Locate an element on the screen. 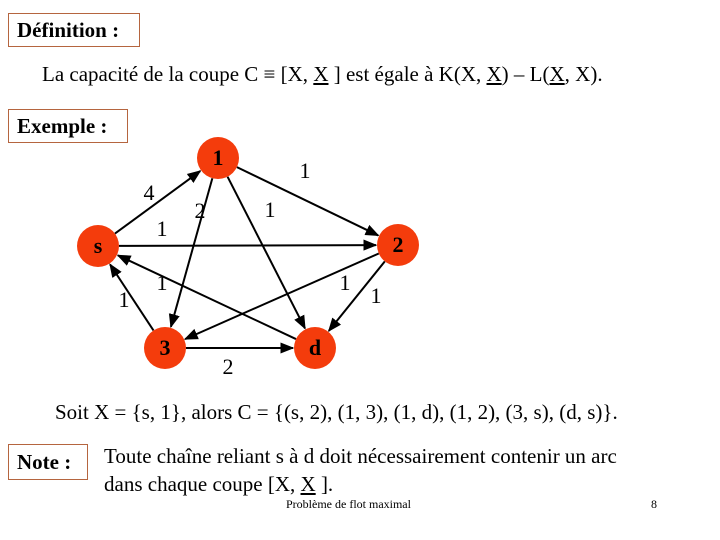 This screenshot has width=720, height=540. edge-capacity-label: 4 is located at coordinates (149, 192).